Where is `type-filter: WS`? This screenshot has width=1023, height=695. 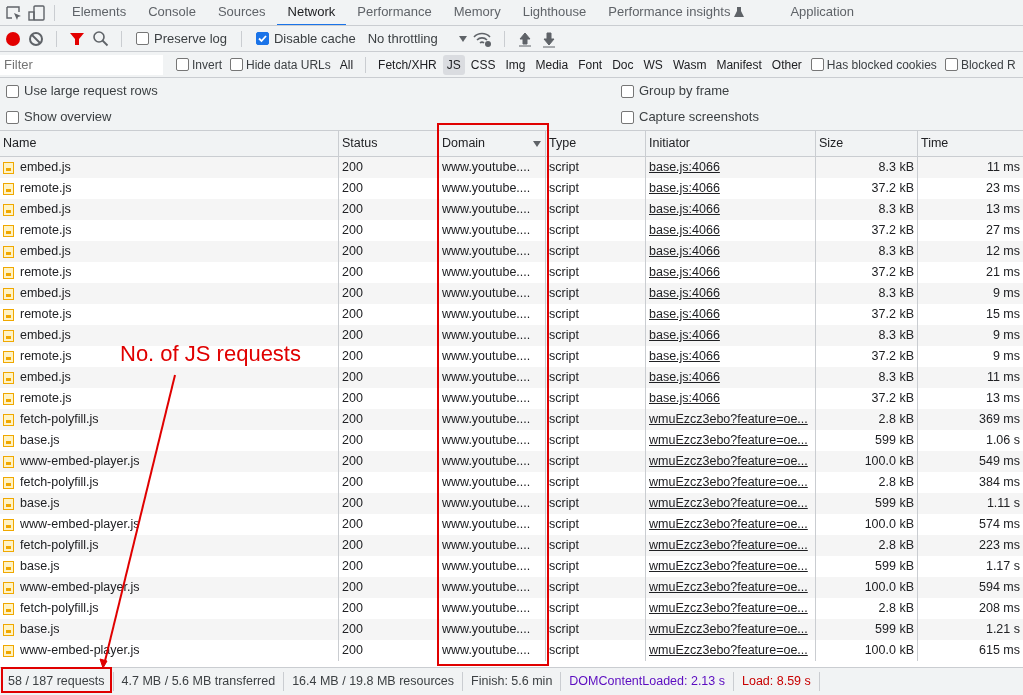
type-filter: WS is located at coordinates (653, 64).